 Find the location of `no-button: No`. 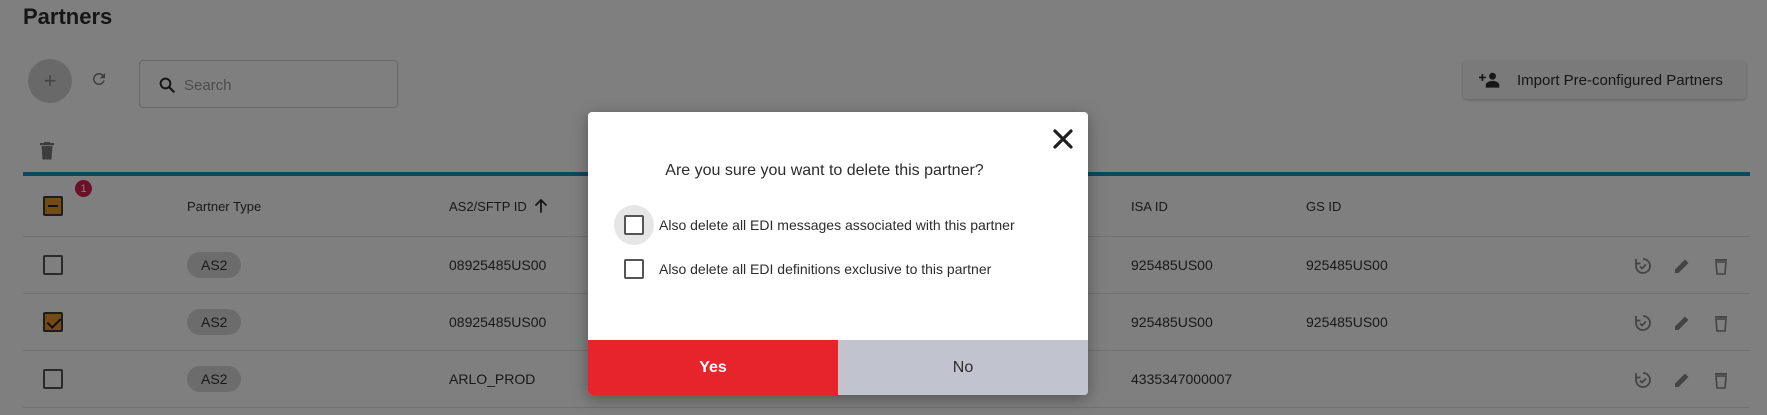

no-button: No is located at coordinates (963, 367).